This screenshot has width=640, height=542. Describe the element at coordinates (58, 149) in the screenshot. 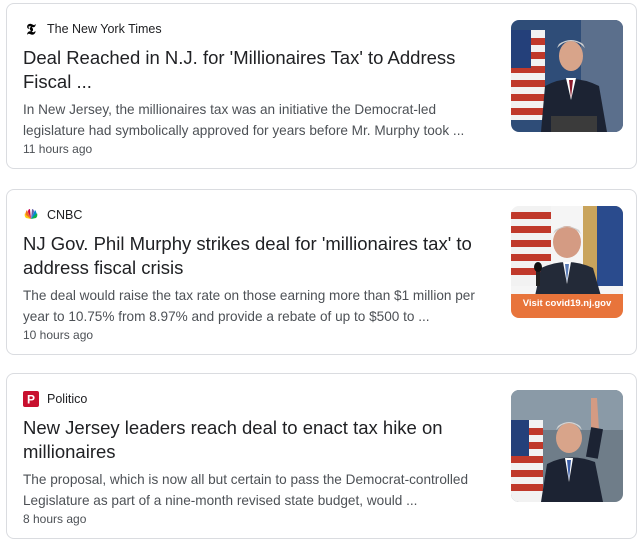

I see `timestamp: 11 hours ago` at that location.